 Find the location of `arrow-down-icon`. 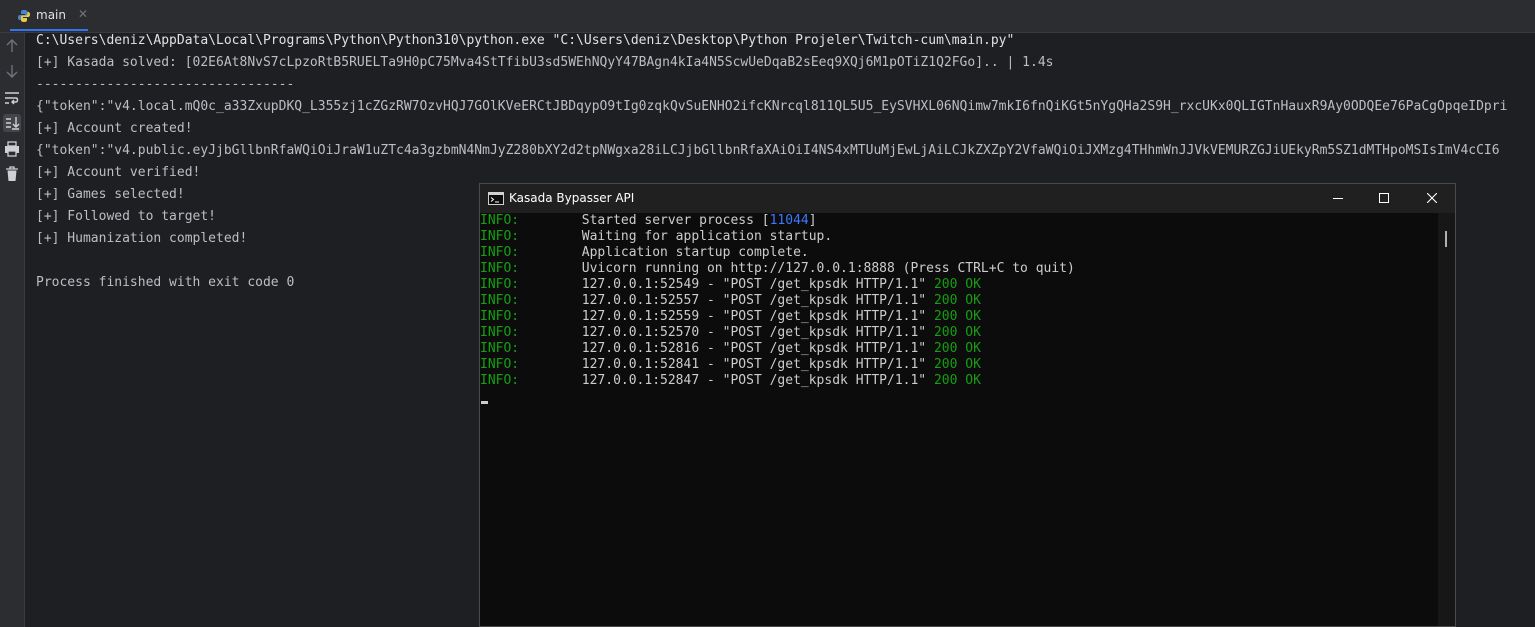

arrow-down-icon is located at coordinates (12, 71).